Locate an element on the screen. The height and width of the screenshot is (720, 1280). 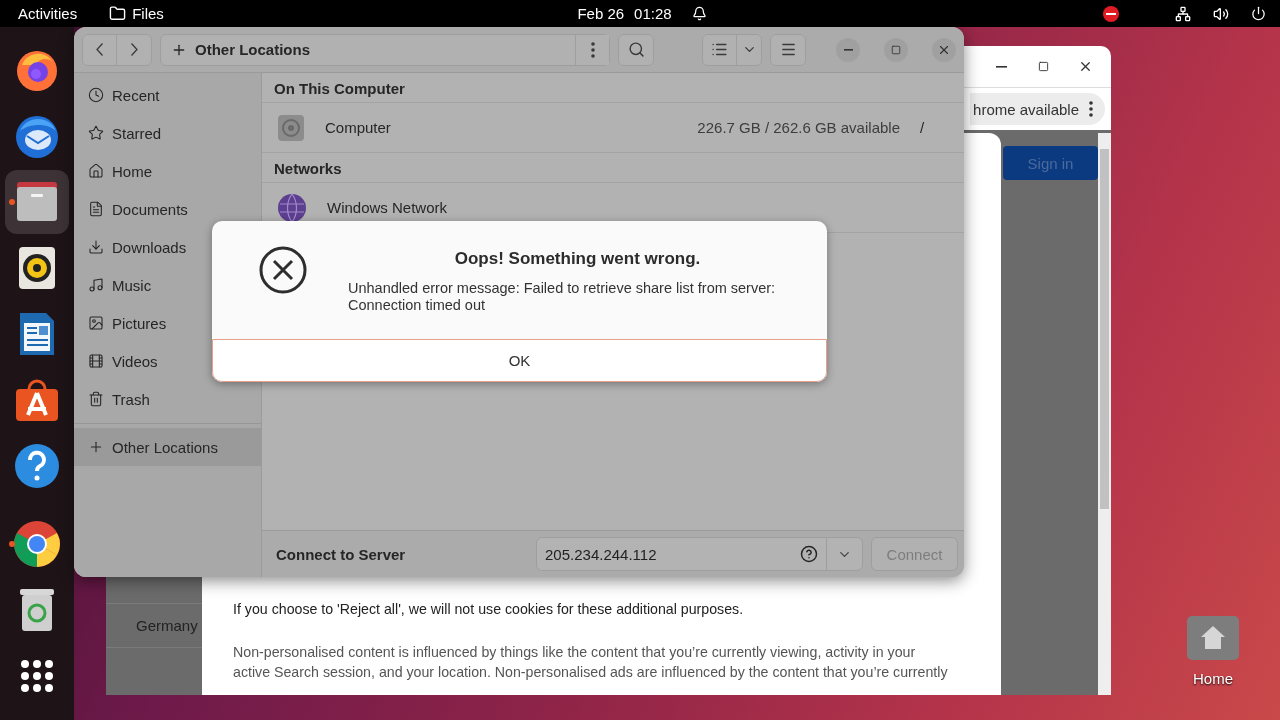
list-view-button is located at coordinates (720, 49).